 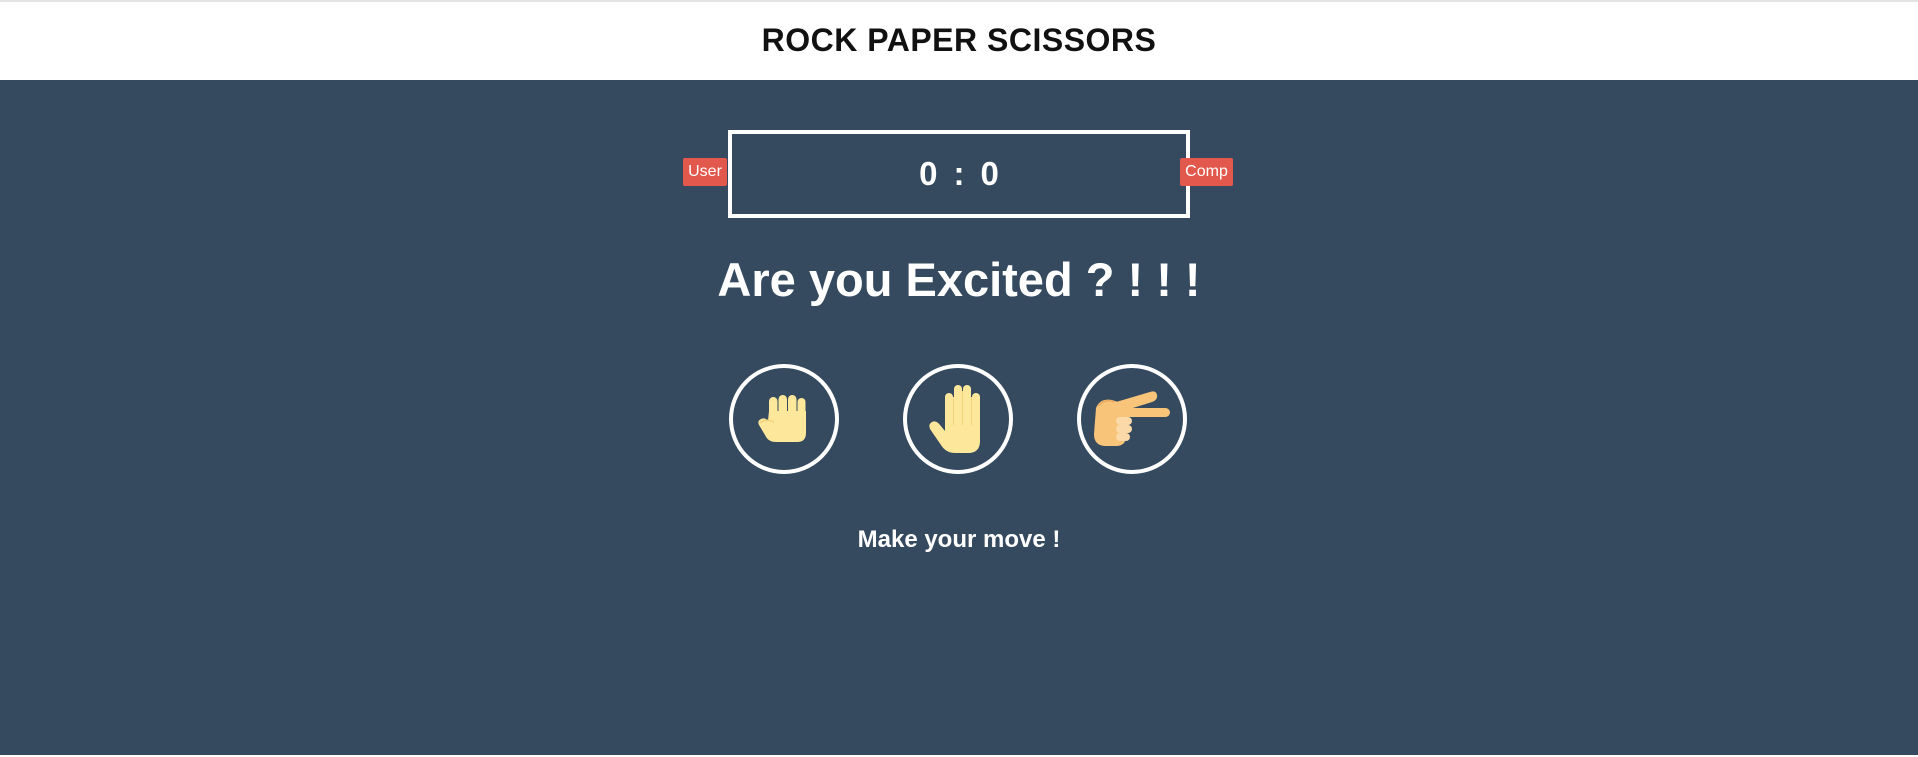 I want to click on user-label-badge: User, so click(x=705, y=172).